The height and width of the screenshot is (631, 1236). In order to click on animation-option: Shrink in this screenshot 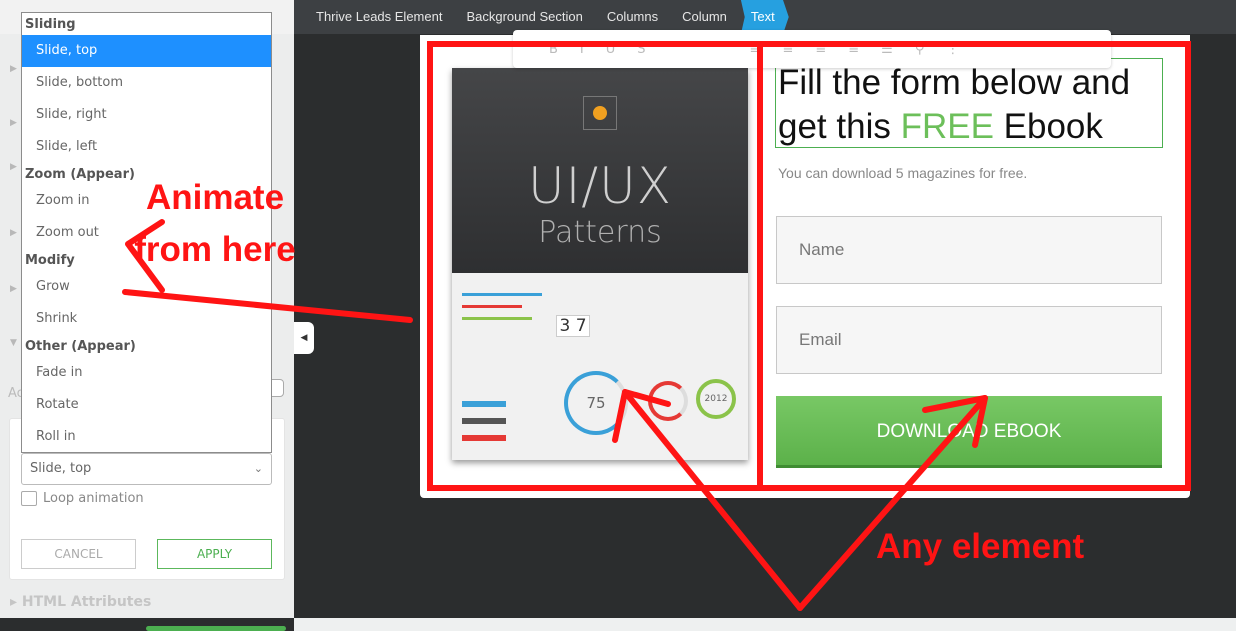, I will do `click(146, 319)`.